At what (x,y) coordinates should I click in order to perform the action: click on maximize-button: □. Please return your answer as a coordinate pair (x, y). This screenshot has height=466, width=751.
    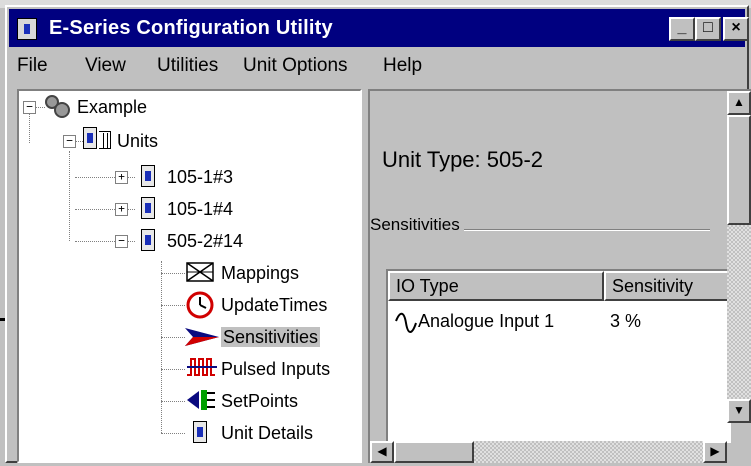
    Looking at the image, I should click on (708, 29).